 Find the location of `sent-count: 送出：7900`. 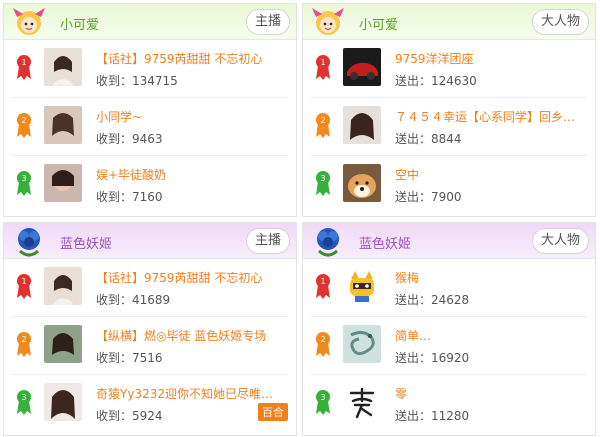

sent-count: 送出：7900 is located at coordinates (428, 197).